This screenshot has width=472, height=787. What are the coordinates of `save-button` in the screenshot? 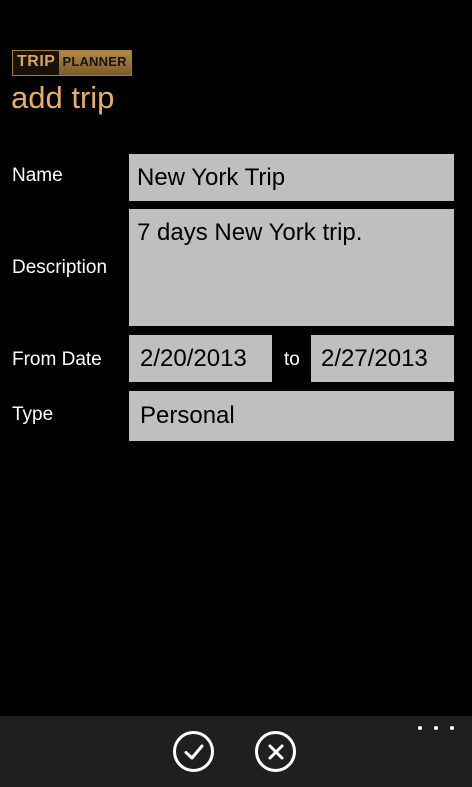 It's located at (193, 751).